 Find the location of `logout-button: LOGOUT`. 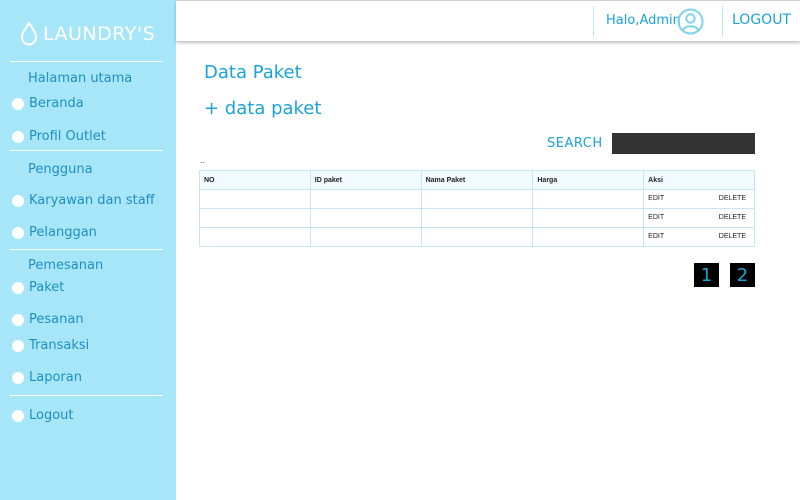

logout-button: LOGOUT is located at coordinates (761, 20).